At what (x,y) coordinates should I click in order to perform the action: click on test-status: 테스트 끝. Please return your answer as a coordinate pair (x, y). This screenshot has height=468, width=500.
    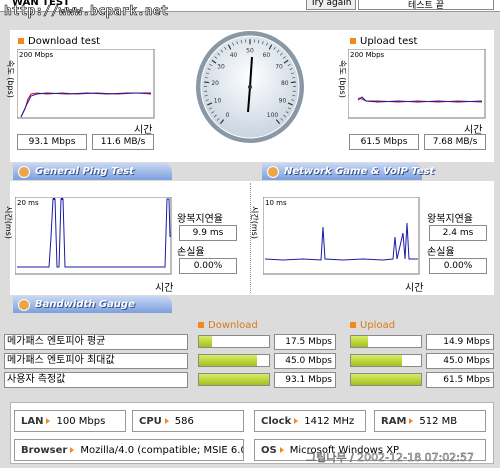
    Looking at the image, I should click on (426, 5).